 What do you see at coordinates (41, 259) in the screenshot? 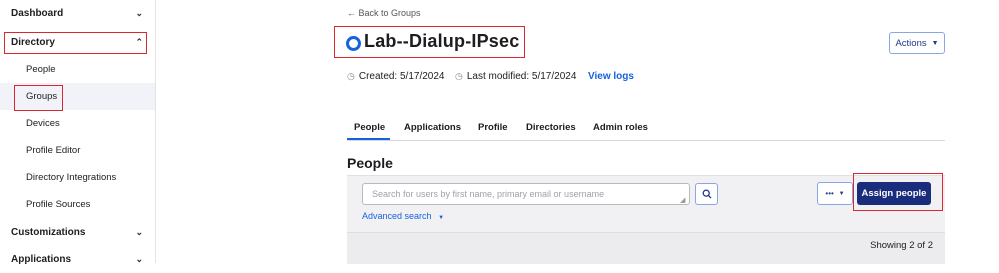
I see `nav-applications-label: Applications` at bounding box center [41, 259].